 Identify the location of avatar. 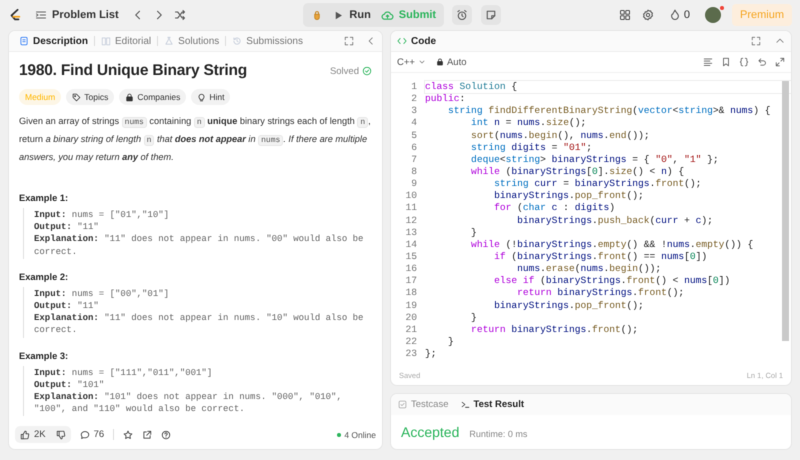
(712, 15).